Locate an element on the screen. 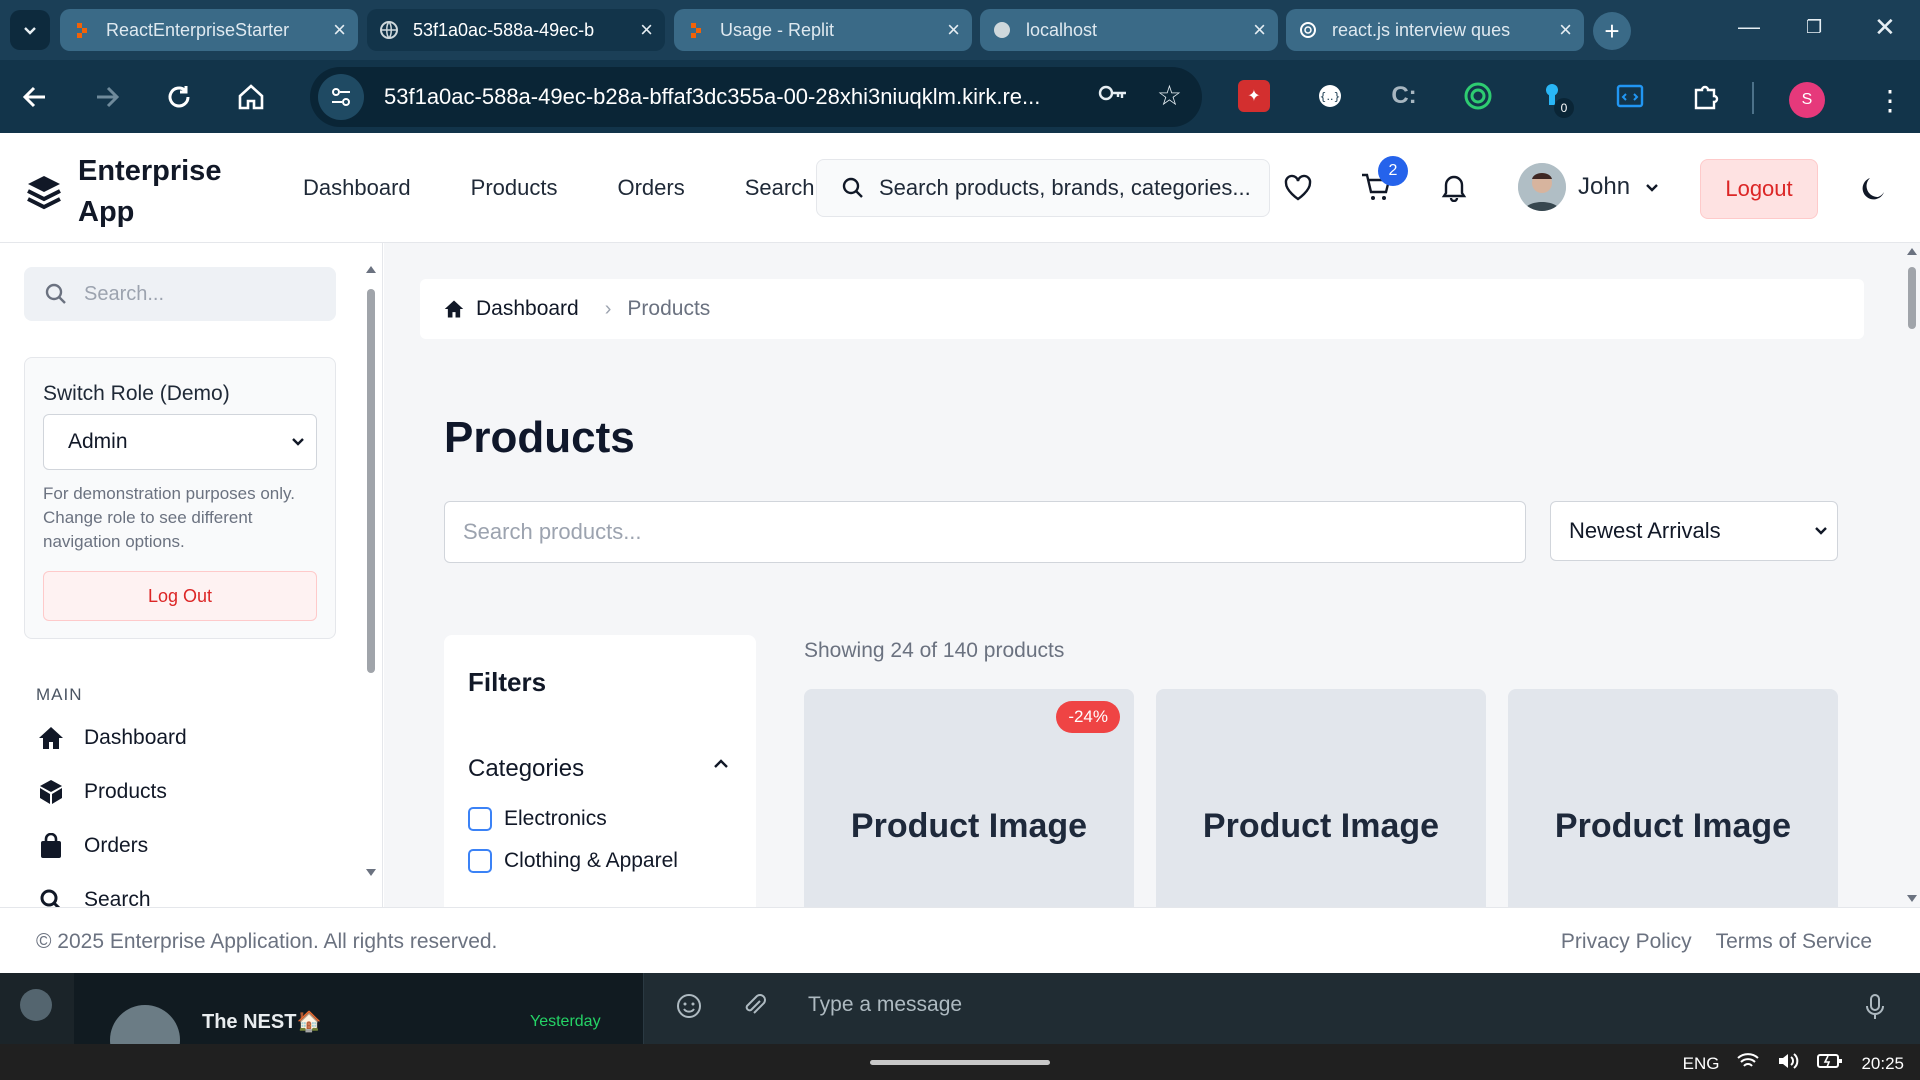  extension-icon: {..} is located at coordinates (1330, 96).